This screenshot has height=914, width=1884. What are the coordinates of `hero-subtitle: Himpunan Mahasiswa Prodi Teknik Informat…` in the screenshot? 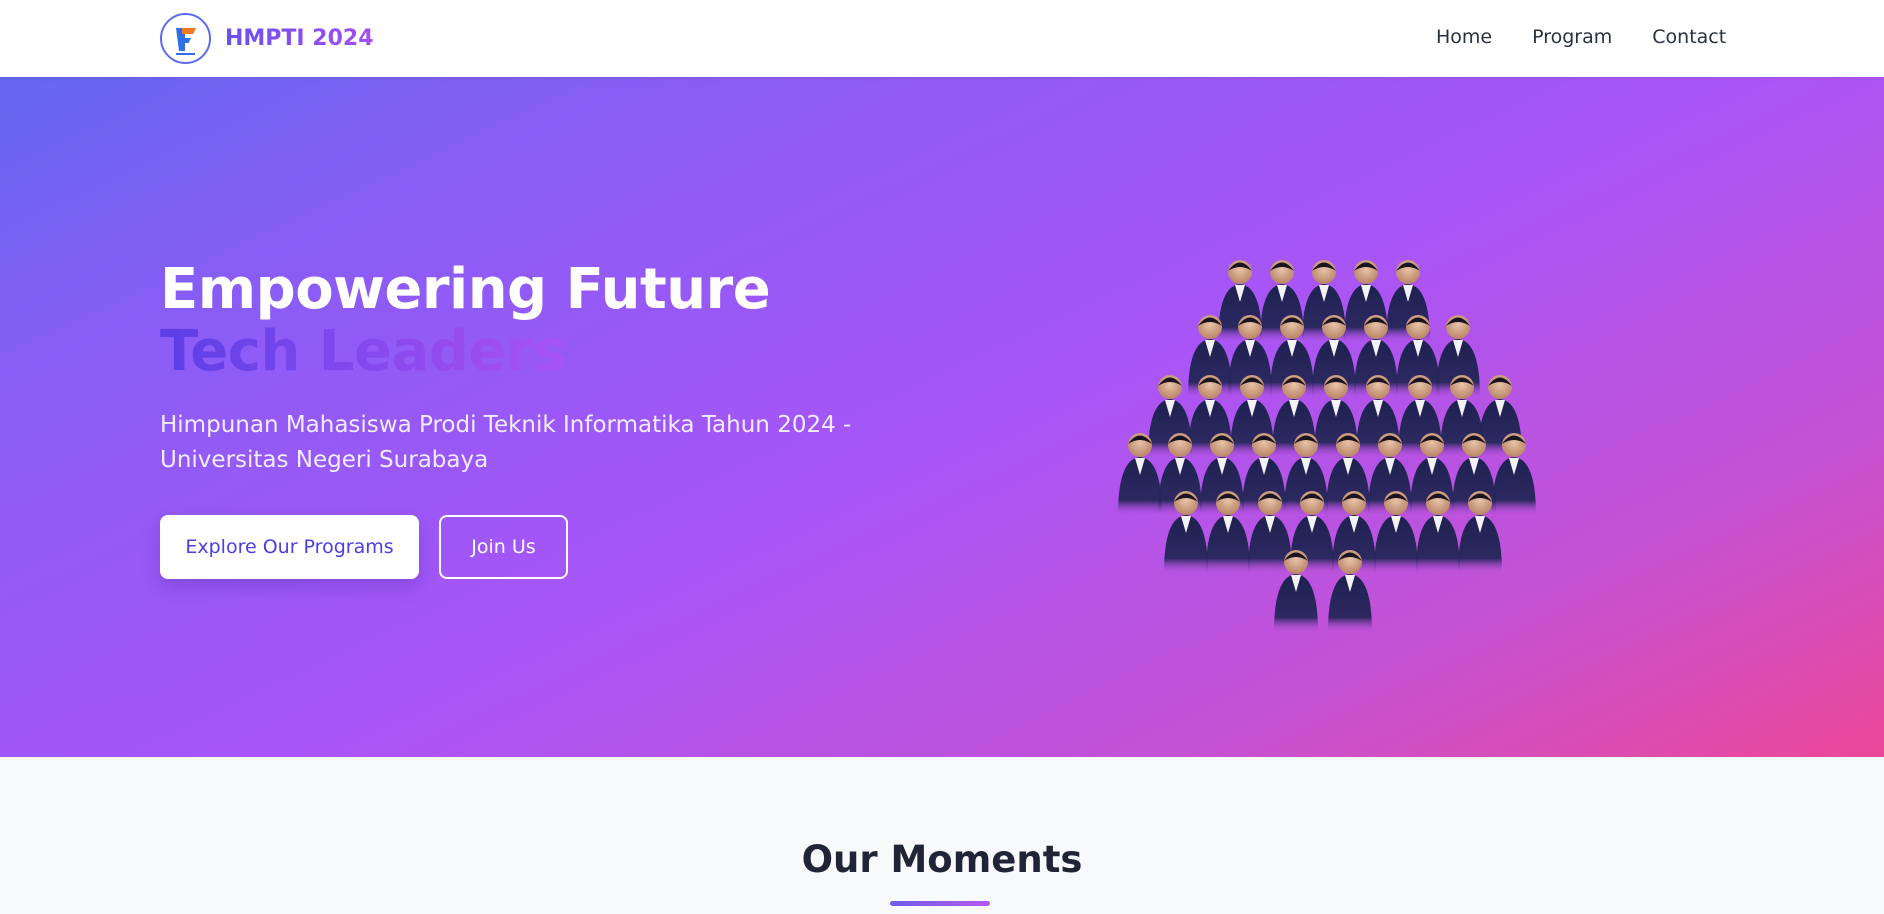 It's located at (506, 442).